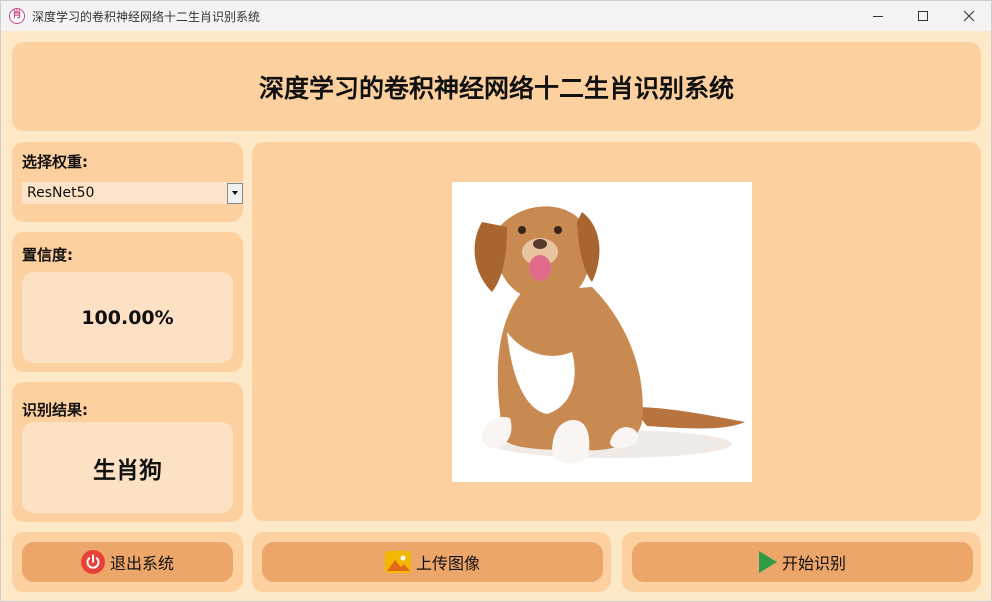 This screenshot has height=602, width=992. I want to click on window-title: 深度学习的卷积神经网络十二生肖识别系统, so click(146, 17).